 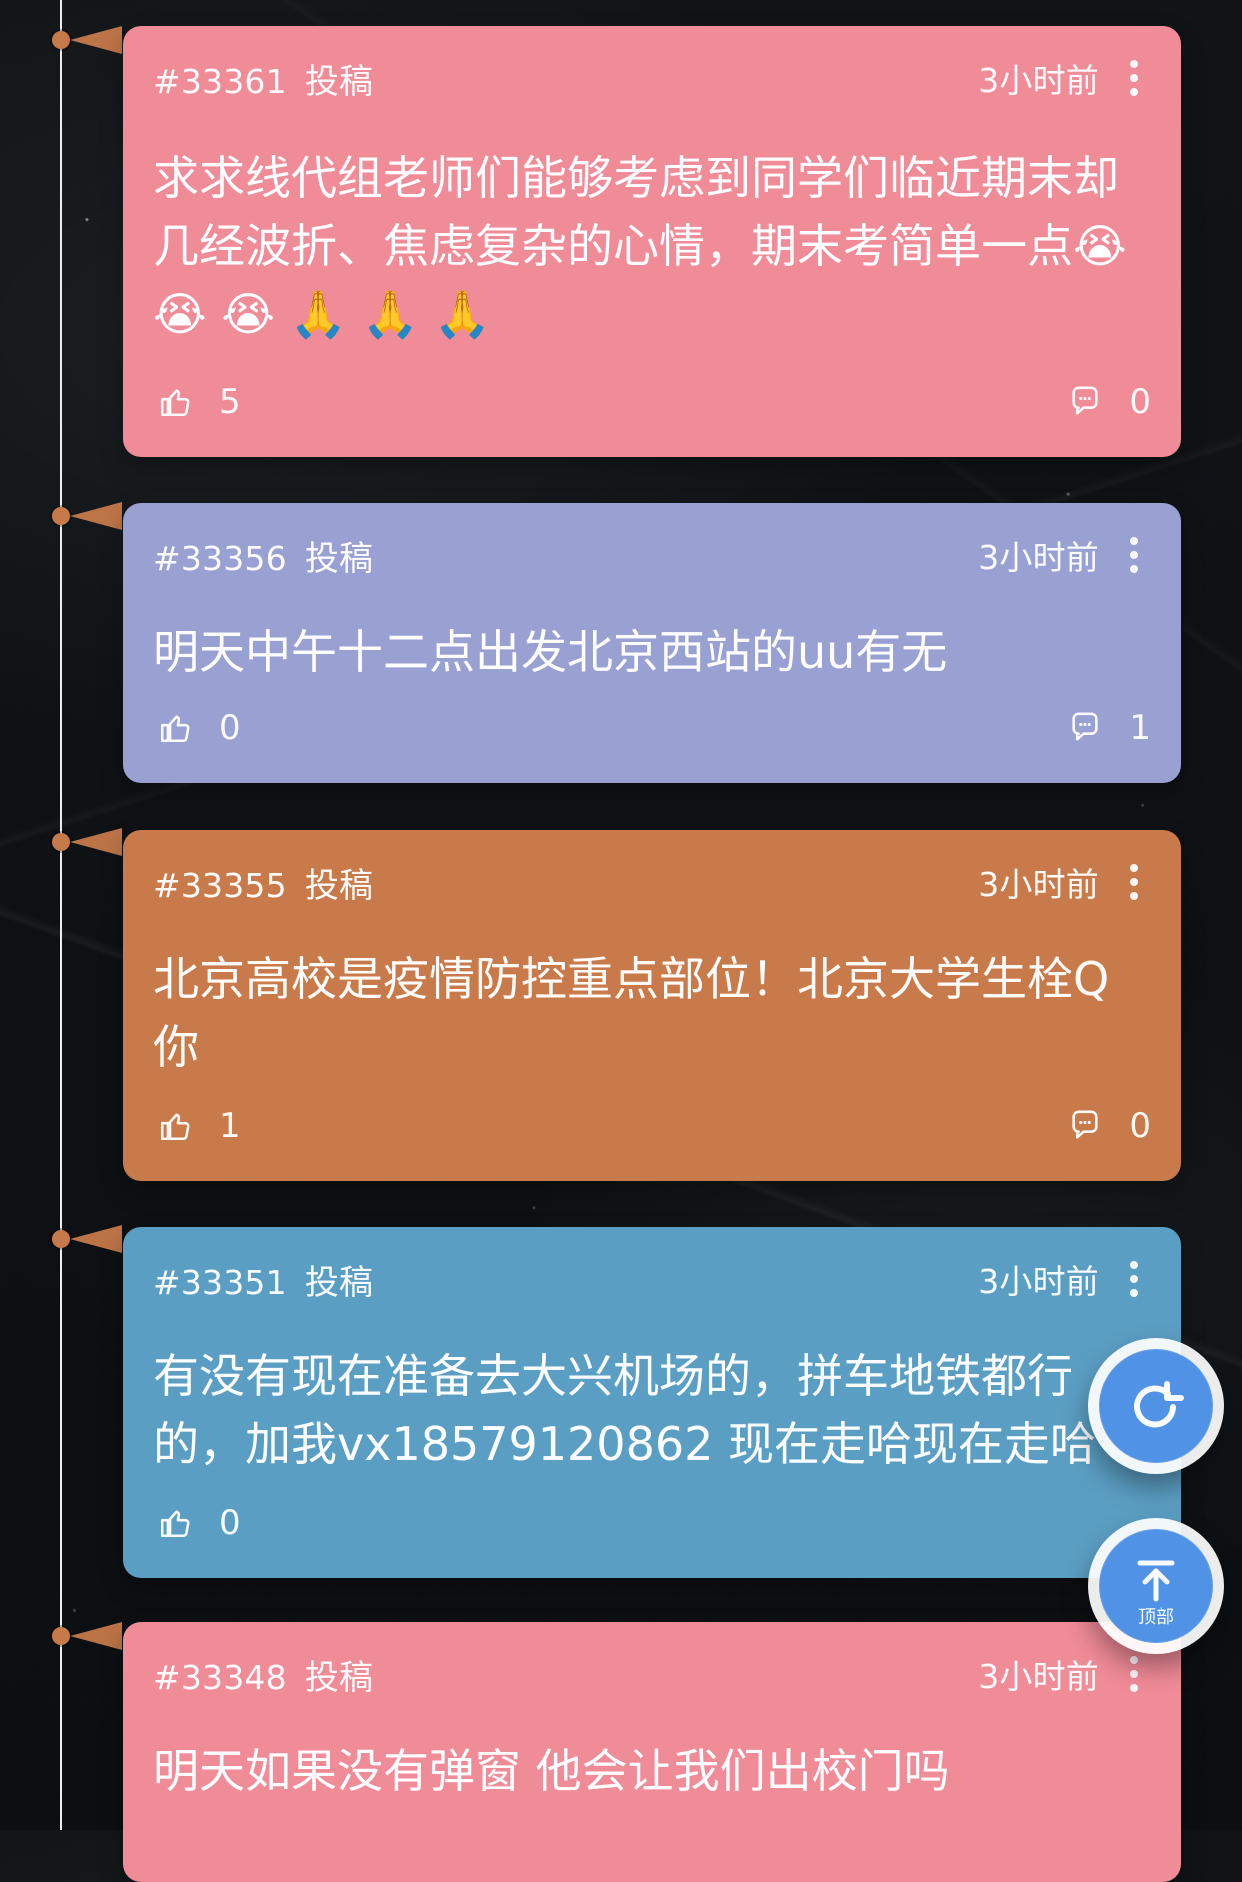 I want to click on post-text: 北京高校是疫情防控重点部位！北京大学生栓Q你, so click(x=631, y=1013).